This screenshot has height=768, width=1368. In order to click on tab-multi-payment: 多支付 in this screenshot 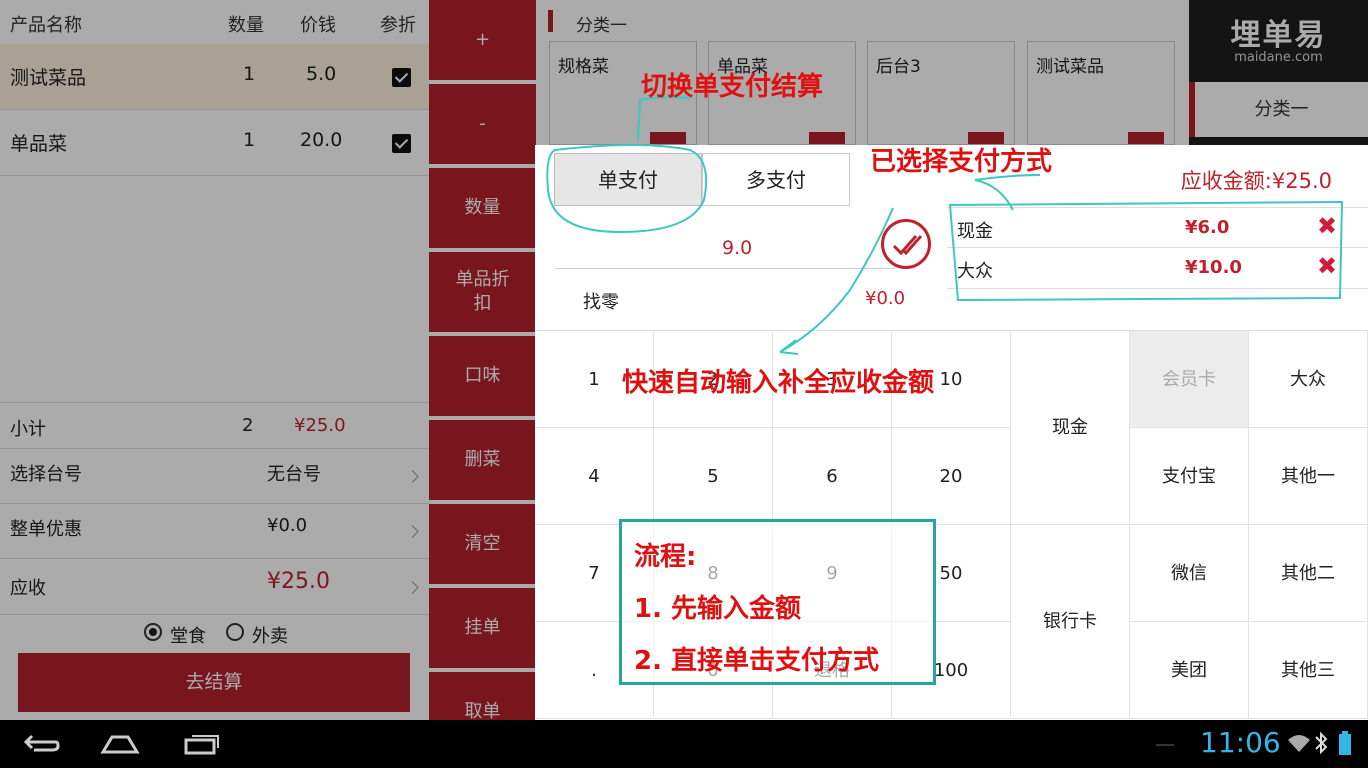, I will do `click(776, 179)`.